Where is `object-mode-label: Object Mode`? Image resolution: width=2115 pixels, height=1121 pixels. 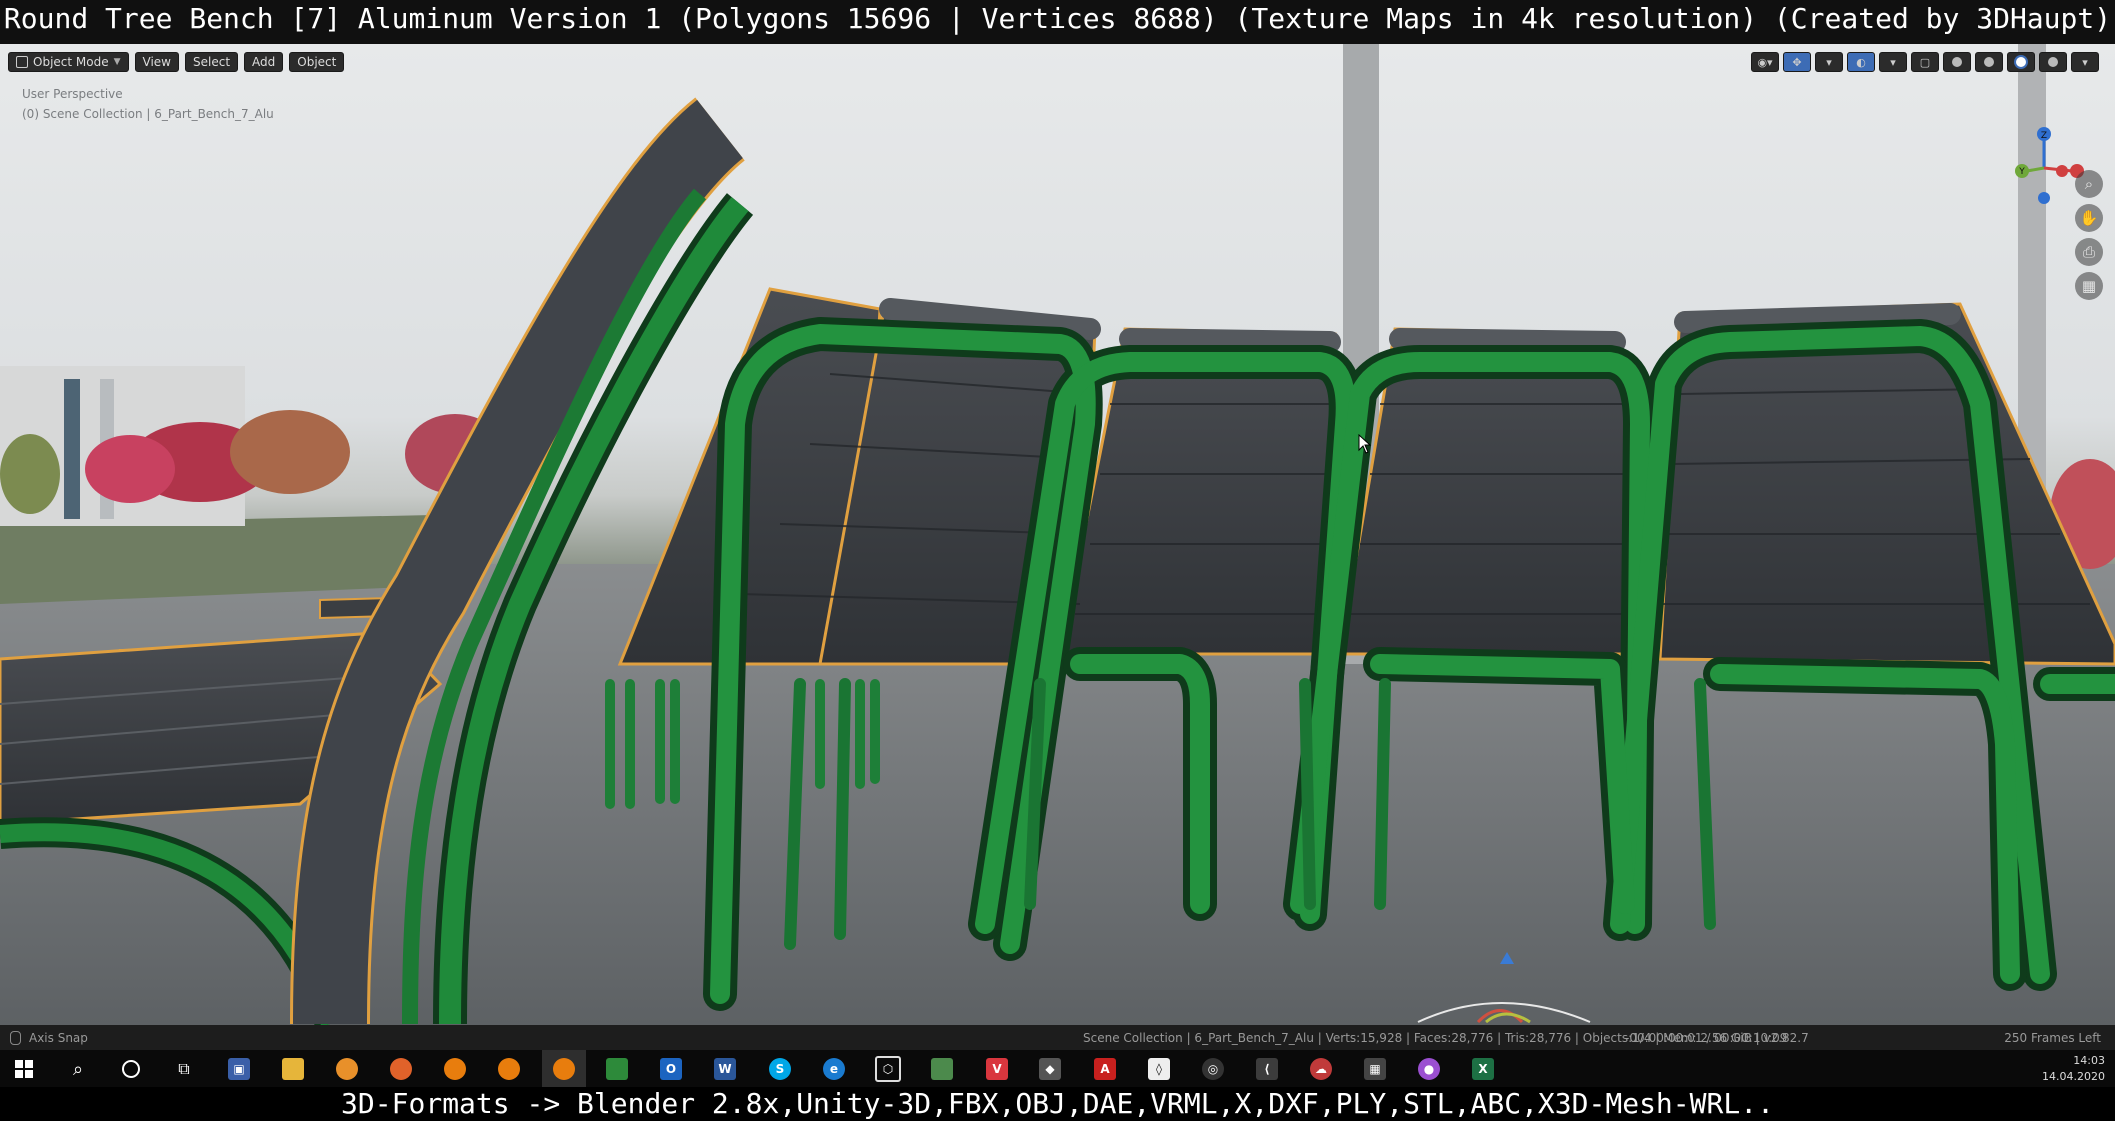
object-mode-label: Object Mode is located at coordinates (71, 62).